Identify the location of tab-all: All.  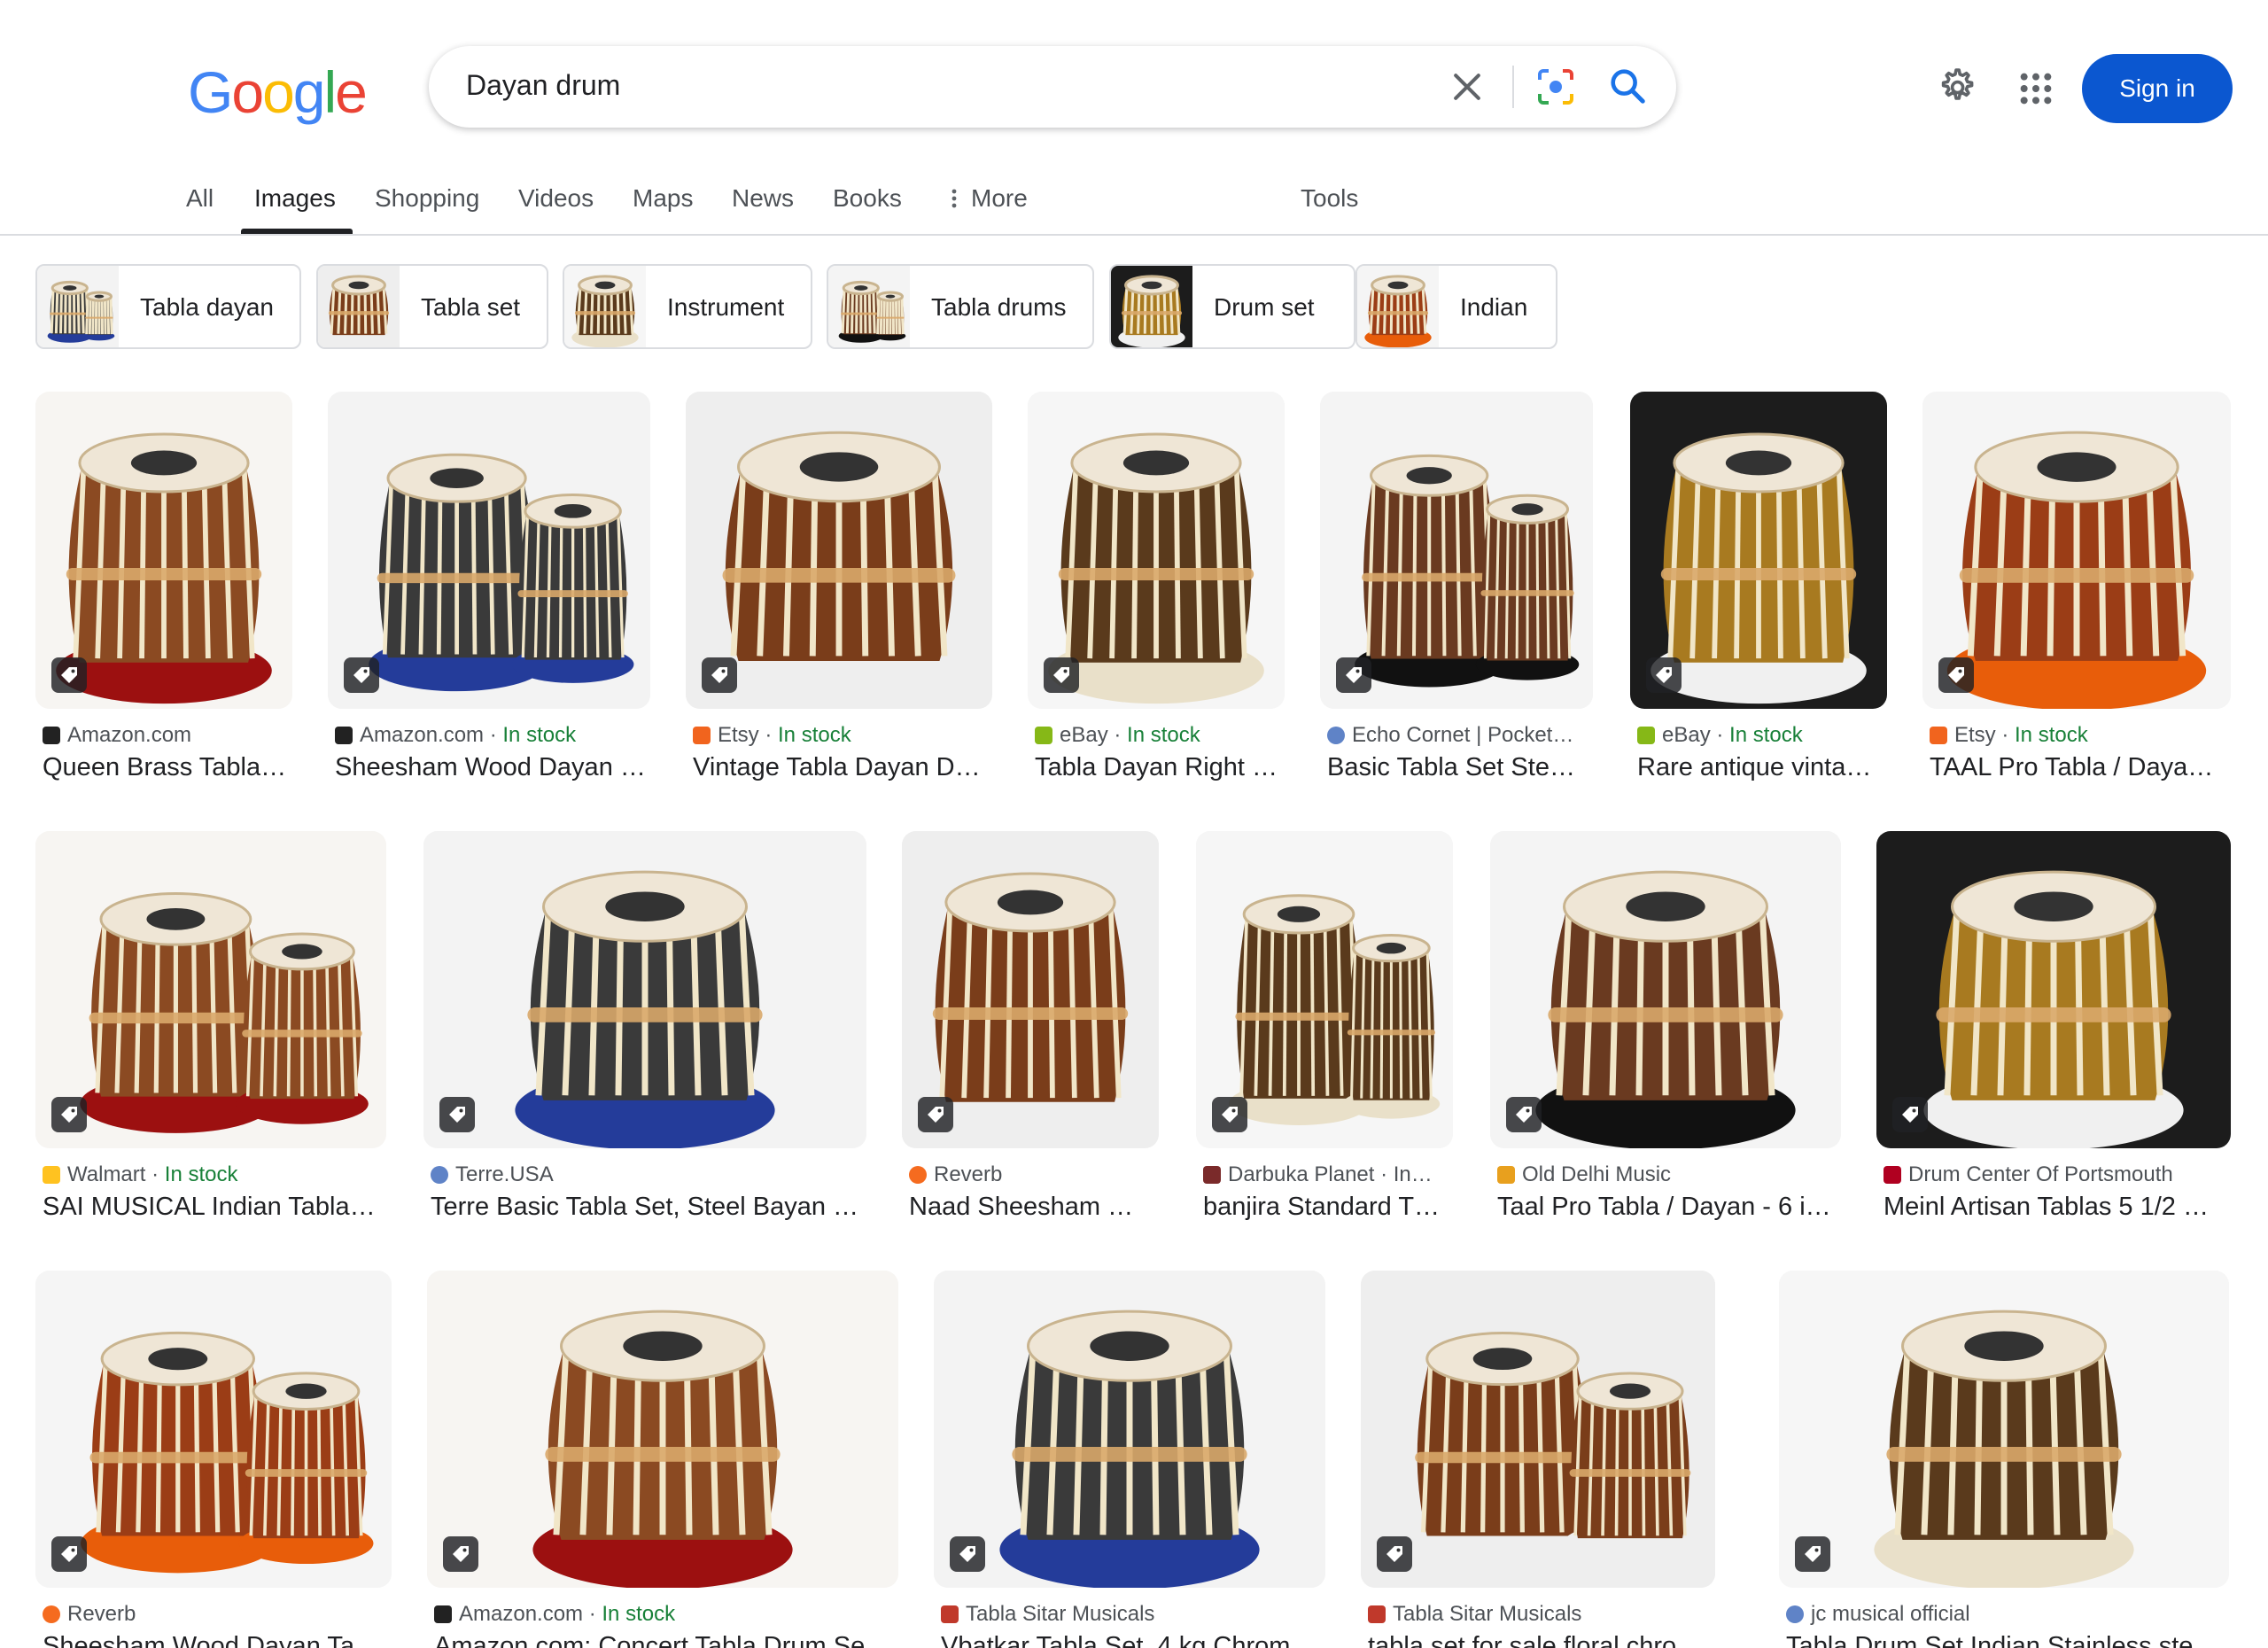
(200, 198).